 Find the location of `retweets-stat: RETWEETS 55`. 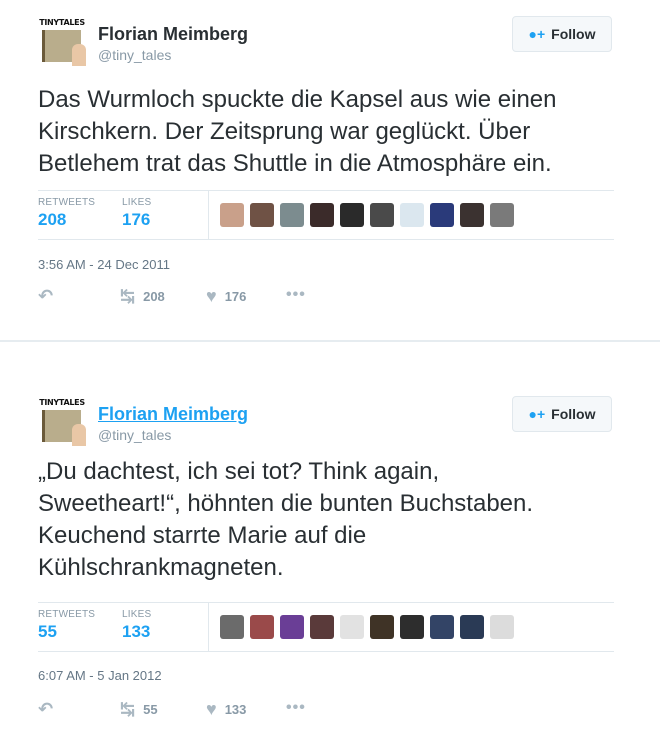

retweets-stat: RETWEETS 55 is located at coordinates (66, 625).